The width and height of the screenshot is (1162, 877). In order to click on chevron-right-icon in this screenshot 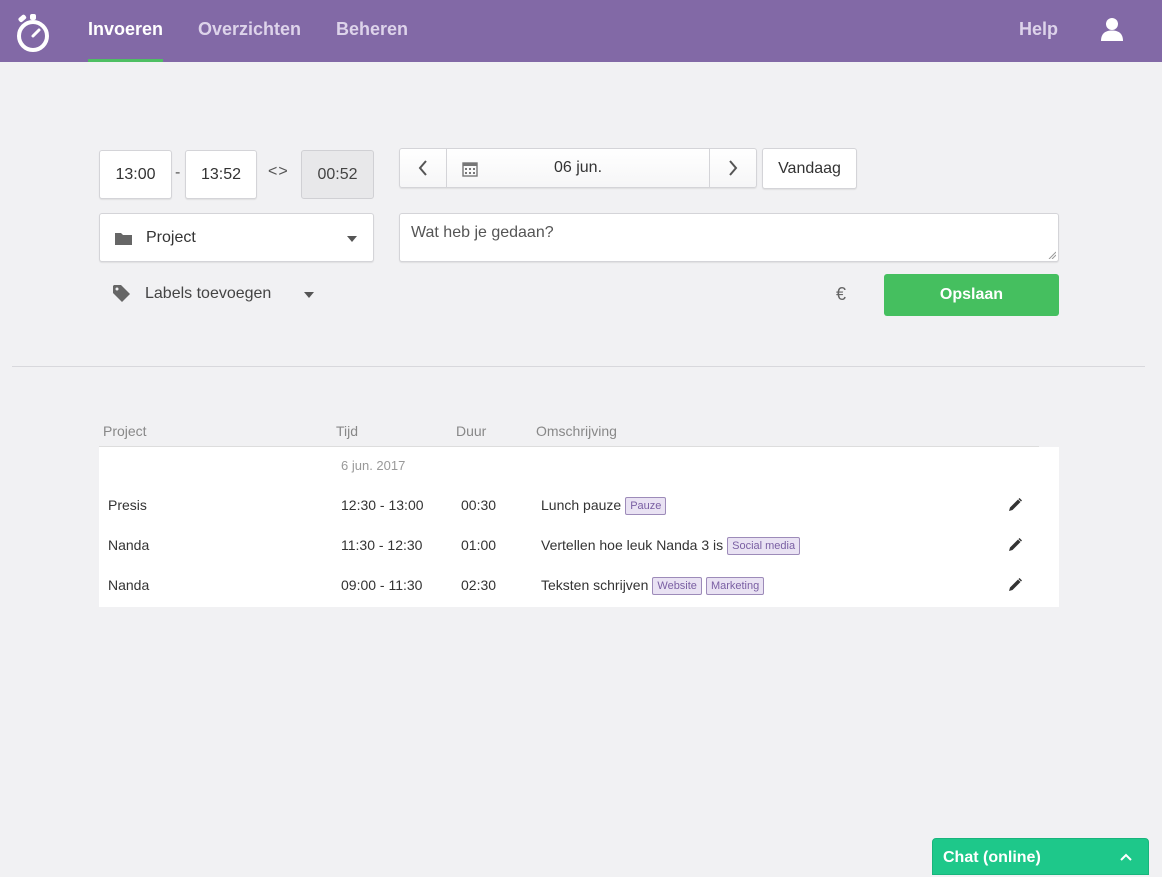, I will do `click(733, 168)`.